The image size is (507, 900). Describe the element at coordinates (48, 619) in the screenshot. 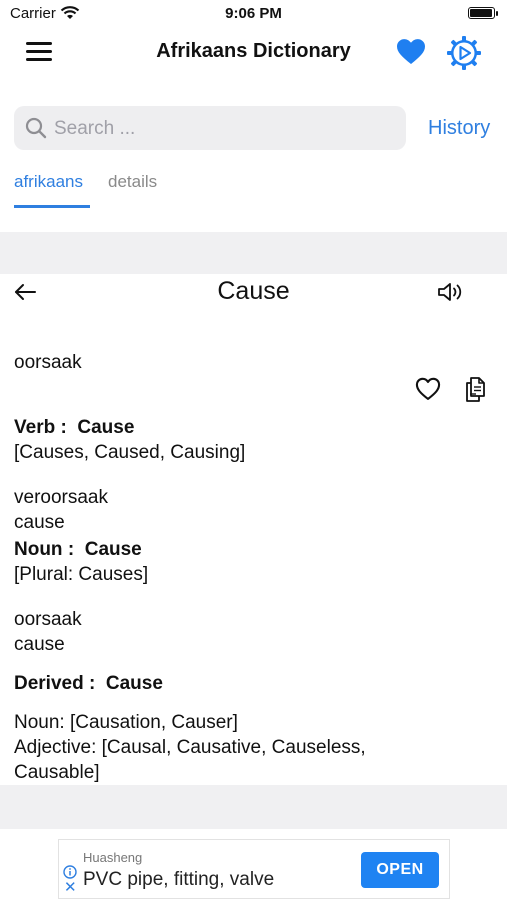

I see `noun-translation-af: oorsaak` at that location.